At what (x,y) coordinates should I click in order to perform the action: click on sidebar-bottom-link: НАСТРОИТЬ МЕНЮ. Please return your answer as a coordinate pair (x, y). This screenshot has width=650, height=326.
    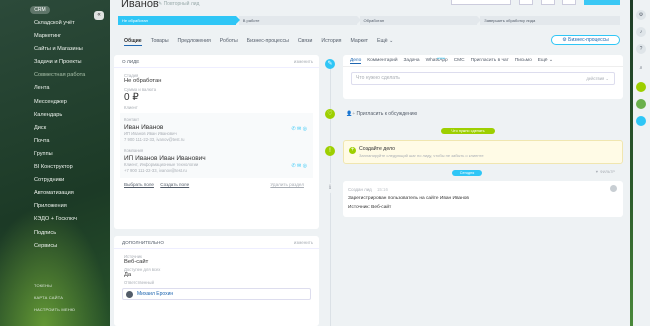
    Looking at the image, I should click on (72, 310).